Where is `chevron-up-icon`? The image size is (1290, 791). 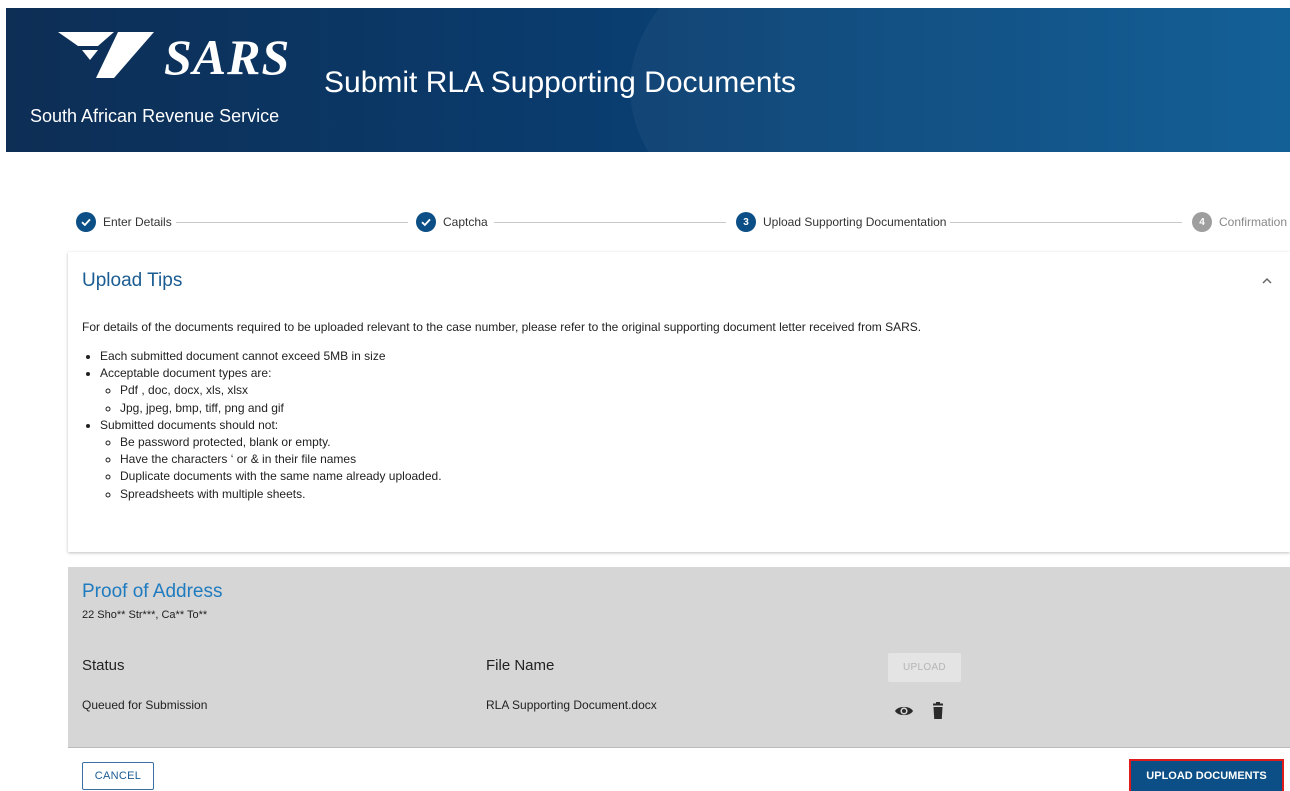
chevron-up-icon is located at coordinates (1267, 281).